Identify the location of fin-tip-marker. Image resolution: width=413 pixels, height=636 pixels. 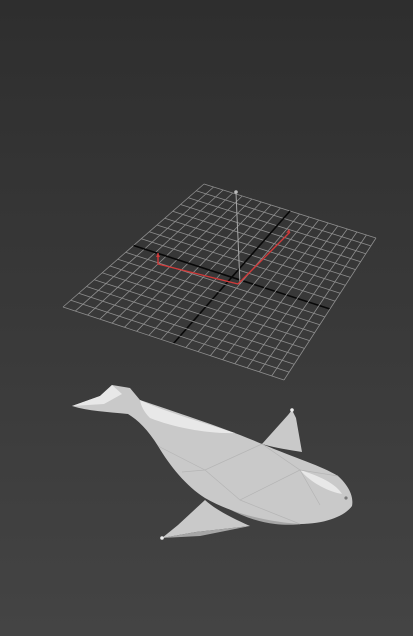
(292, 410).